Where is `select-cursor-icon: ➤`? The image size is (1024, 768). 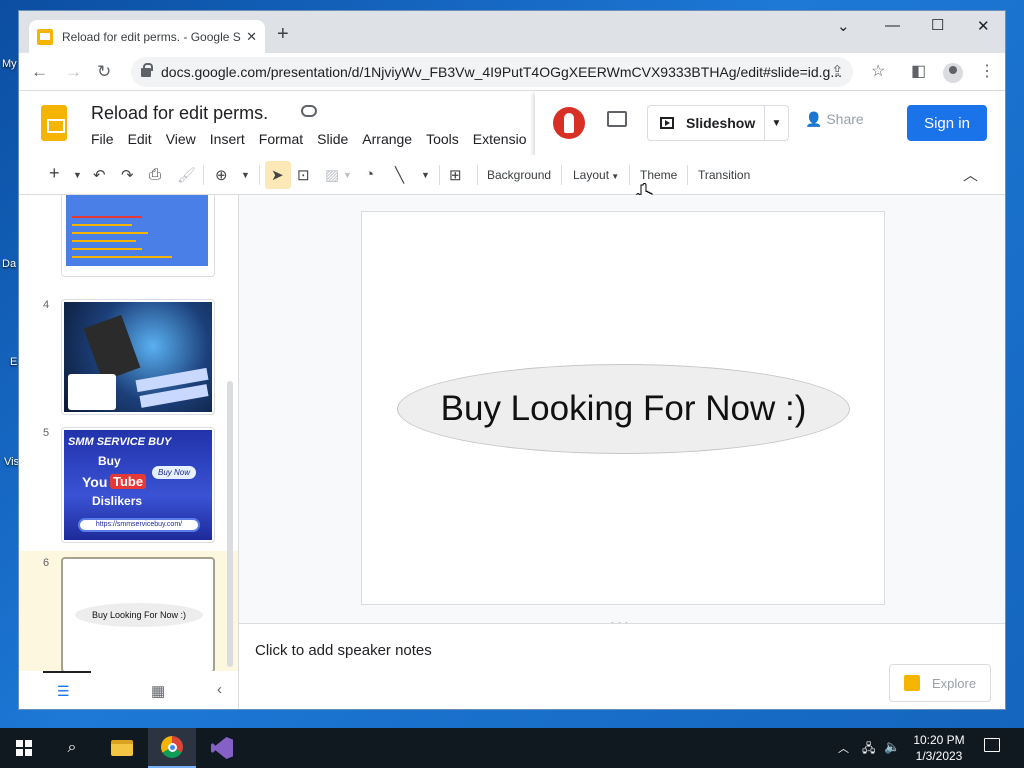
select-cursor-icon: ➤ is located at coordinates (277, 175).